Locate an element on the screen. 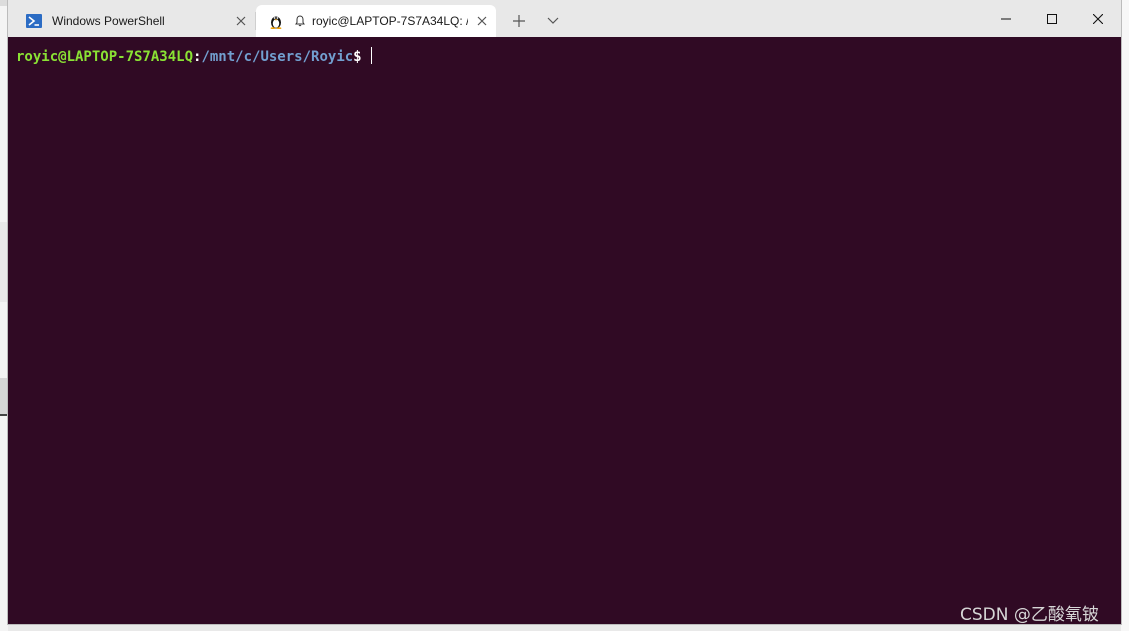 The height and width of the screenshot is (631, 1129). powershell-icon is located at coordinates (34, 21).